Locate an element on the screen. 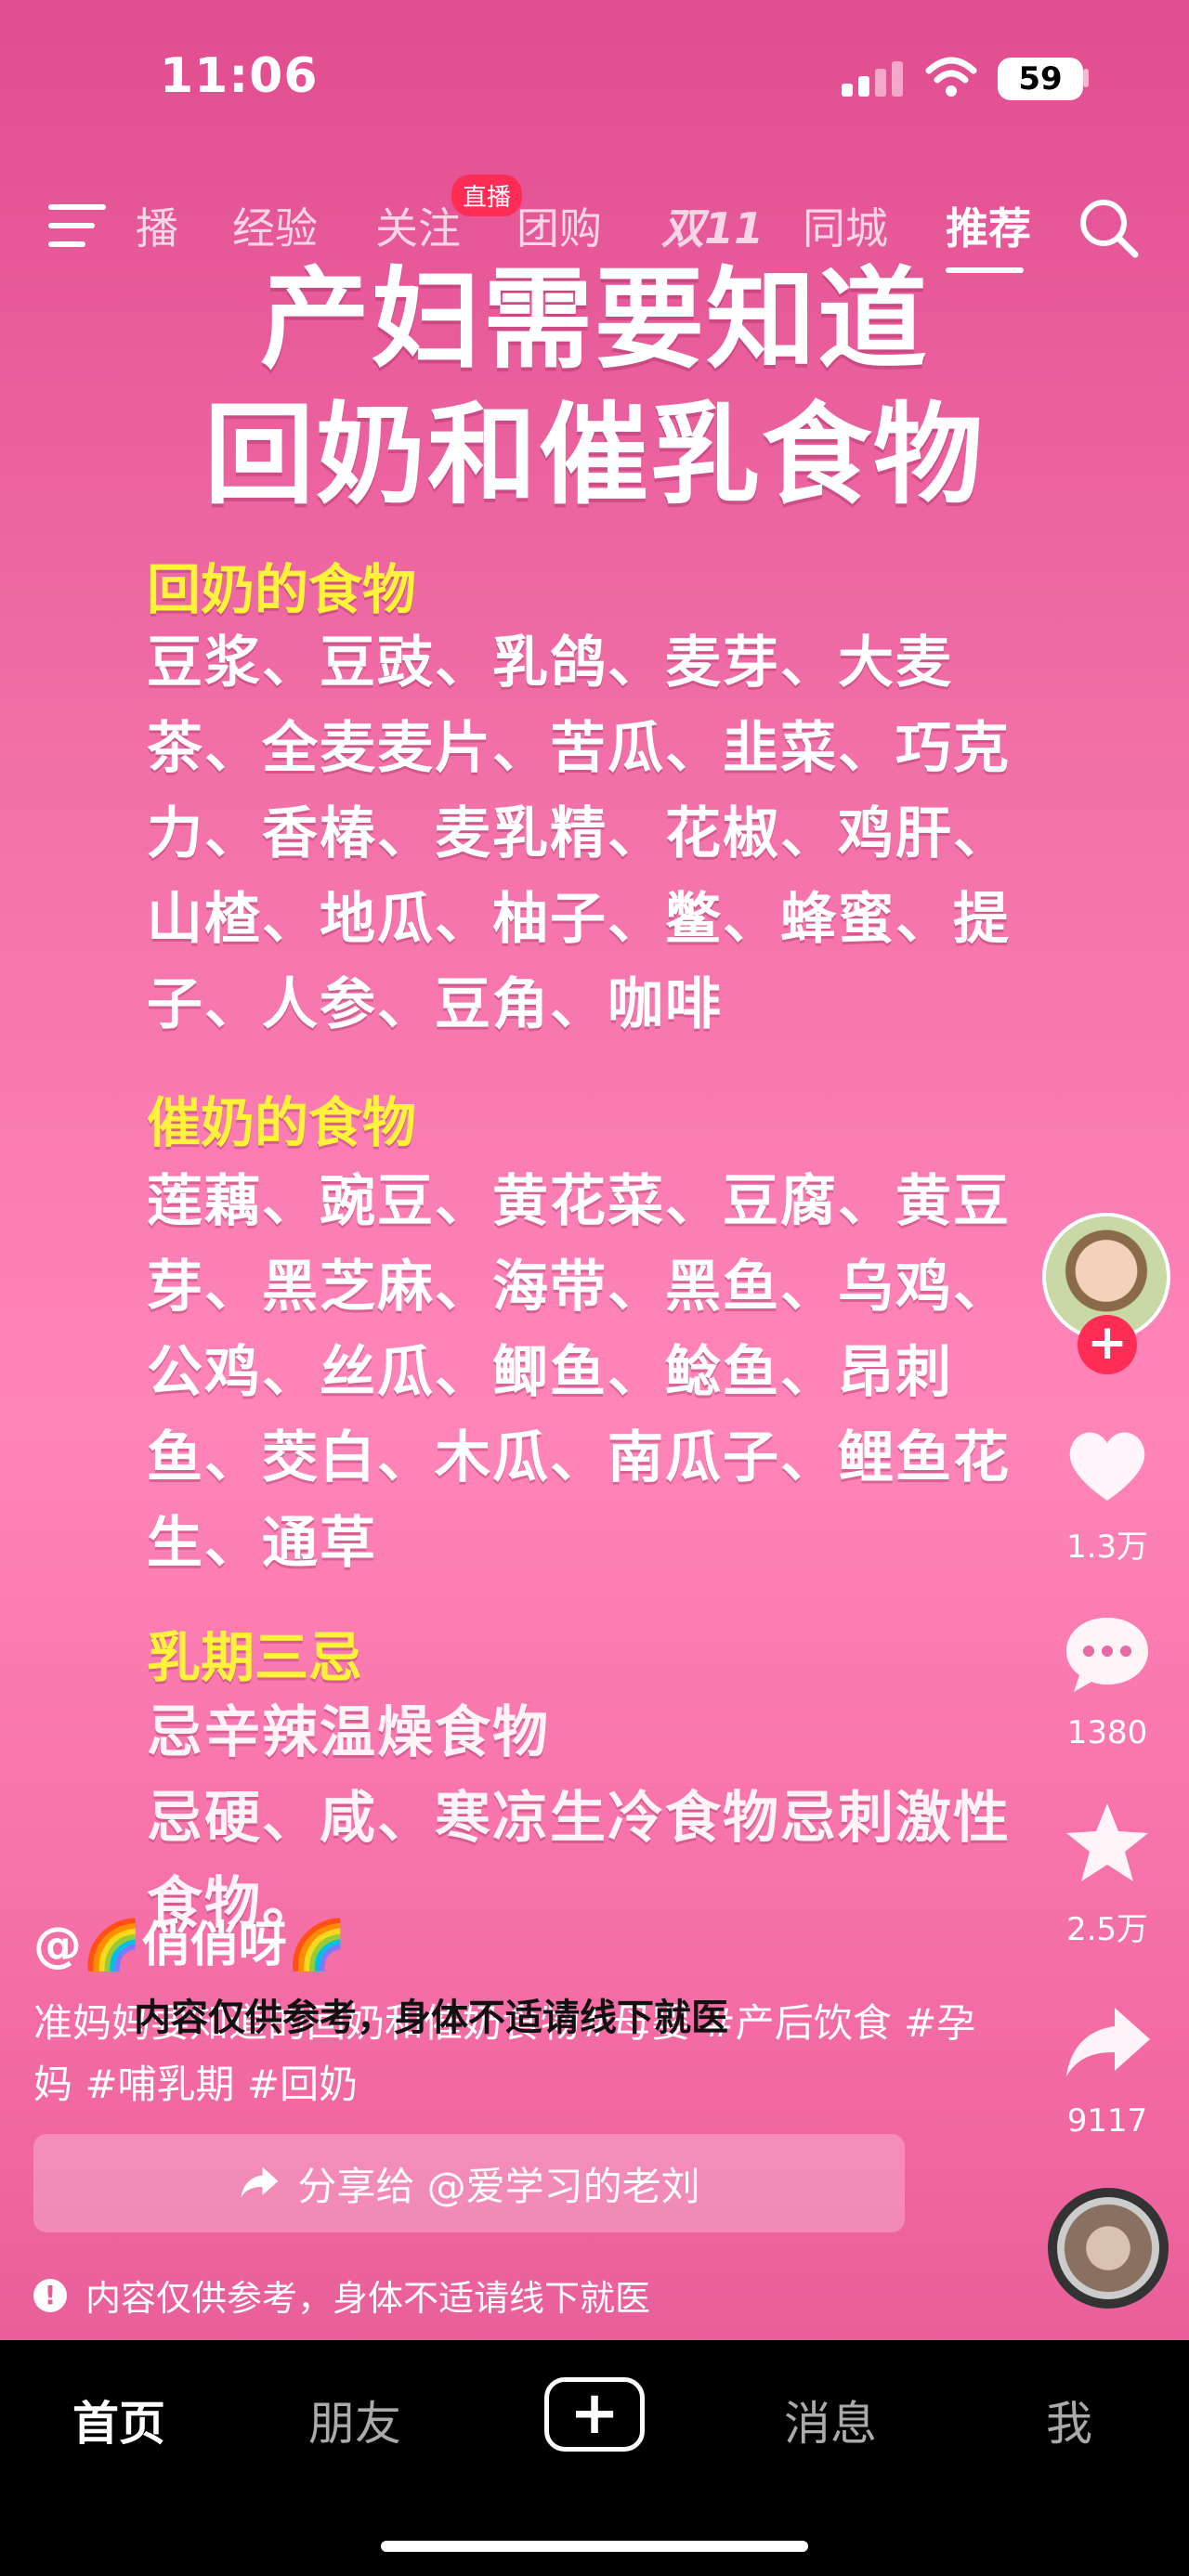 Image resolution: width=1189 pixels, height=2576 pixels. section-title-boost-milk: 催奶的食物 is located at coordinates (282, 1122).